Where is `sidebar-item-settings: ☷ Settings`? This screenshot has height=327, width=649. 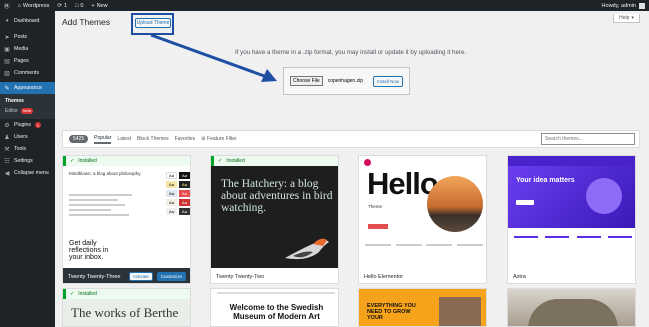 sidebar-item-settings: ☷ Settings is located at coordinates (27, 161).